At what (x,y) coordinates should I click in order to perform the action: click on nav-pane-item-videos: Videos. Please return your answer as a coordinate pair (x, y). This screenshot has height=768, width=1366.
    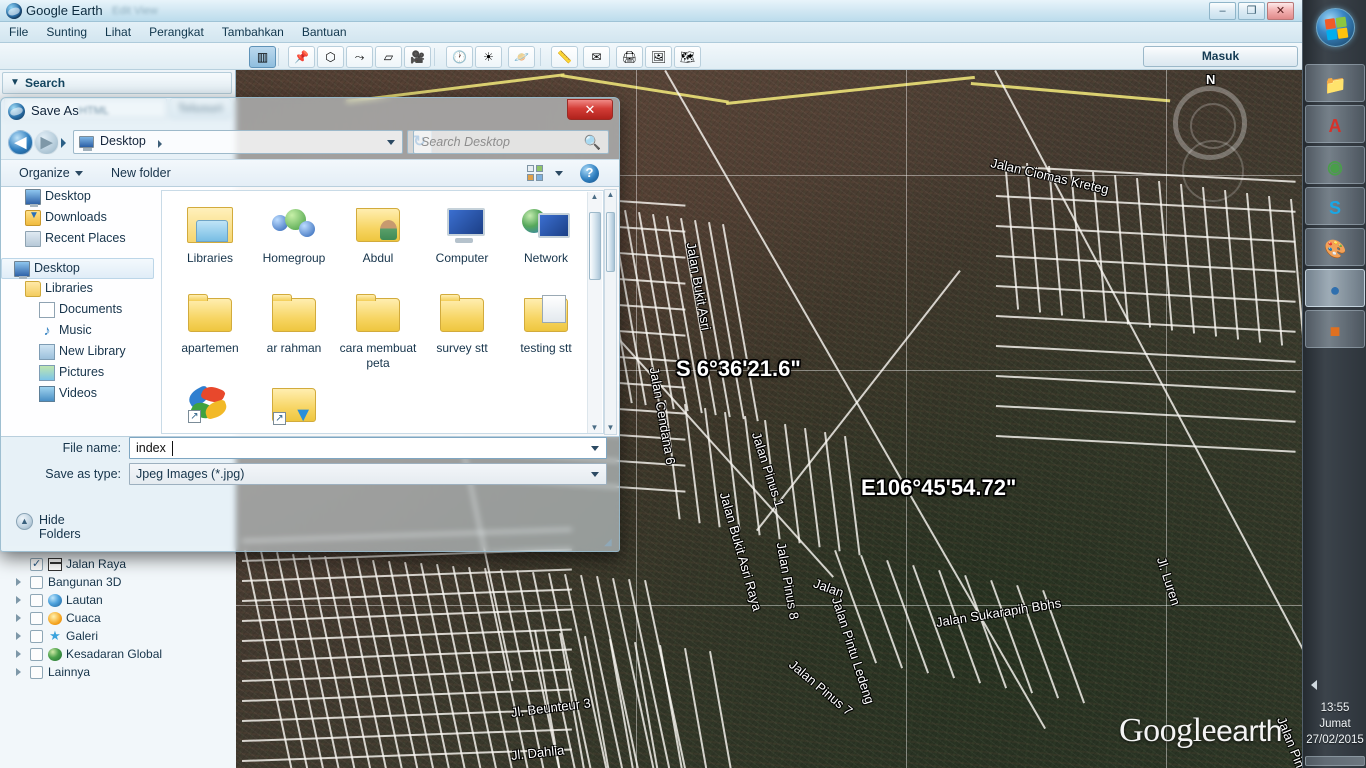
    Looking at the image, I should click on (77, 394).